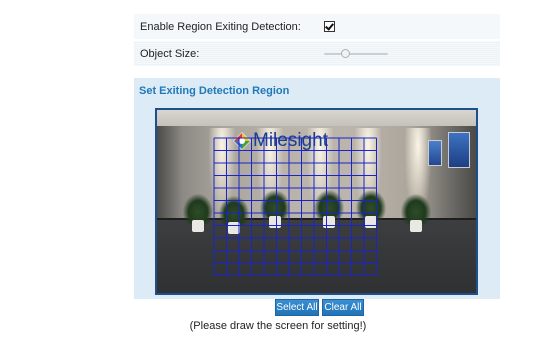 Image resolution: width=556 pixels, height=357 pixels. I want to click on slider-track, so click(356, 53).